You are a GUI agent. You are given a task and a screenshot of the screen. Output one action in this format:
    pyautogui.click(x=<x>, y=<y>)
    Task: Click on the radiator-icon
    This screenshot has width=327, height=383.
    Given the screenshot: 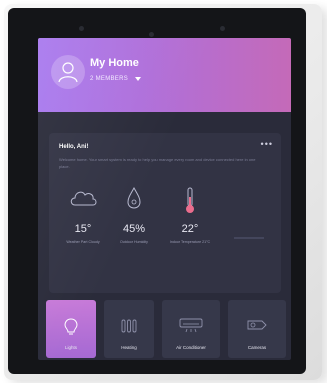 What is the action you would take?
    pyautogui.click(x=129, y=326)
    